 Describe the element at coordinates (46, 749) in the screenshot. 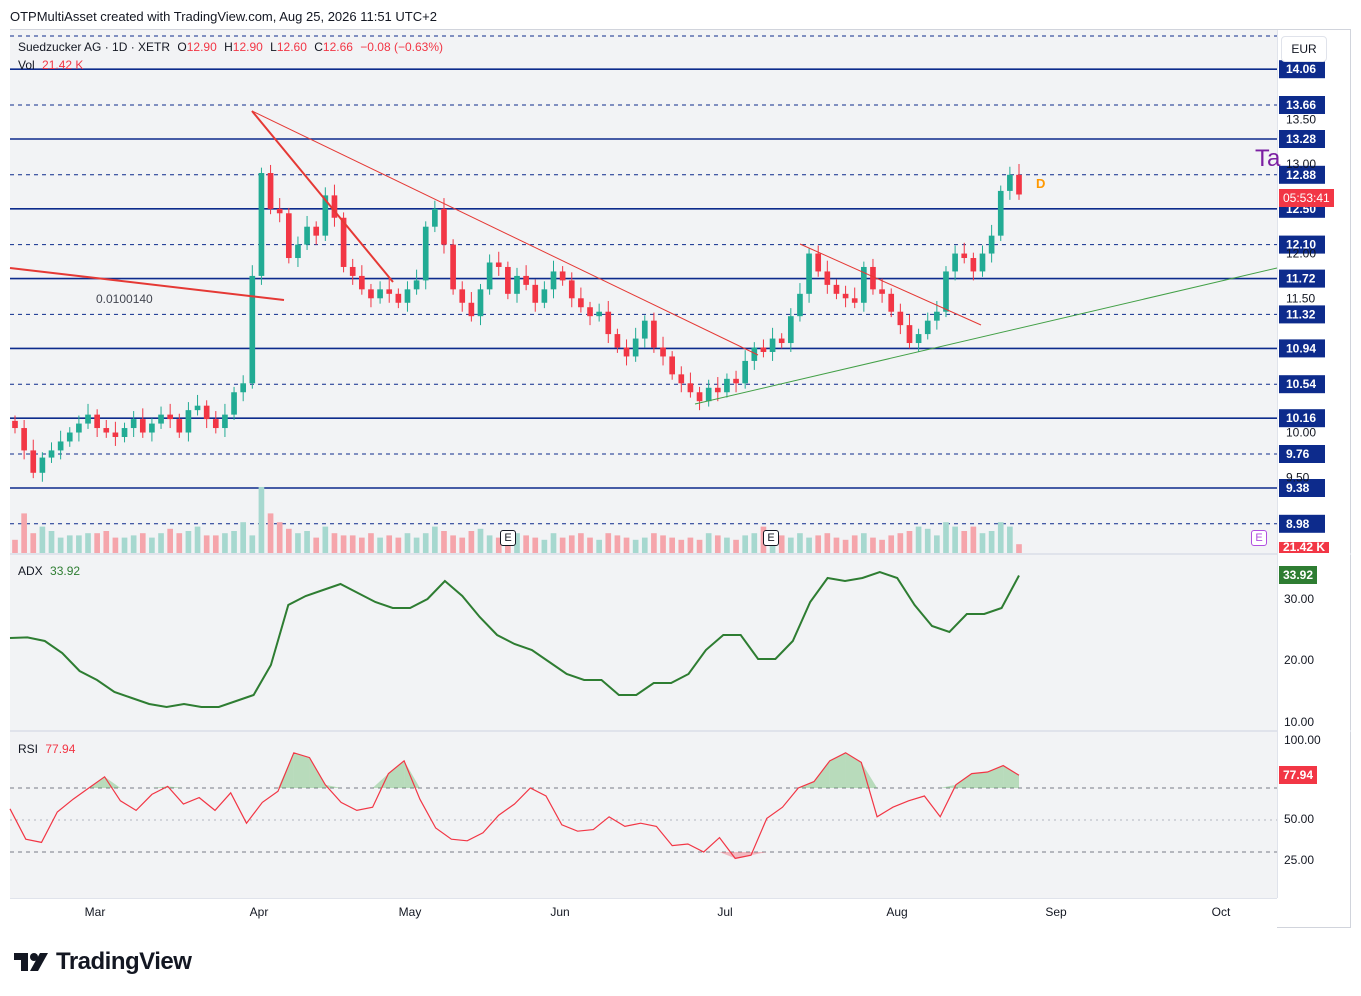

I see `rsi-legend: RSI 77.94` at that location.